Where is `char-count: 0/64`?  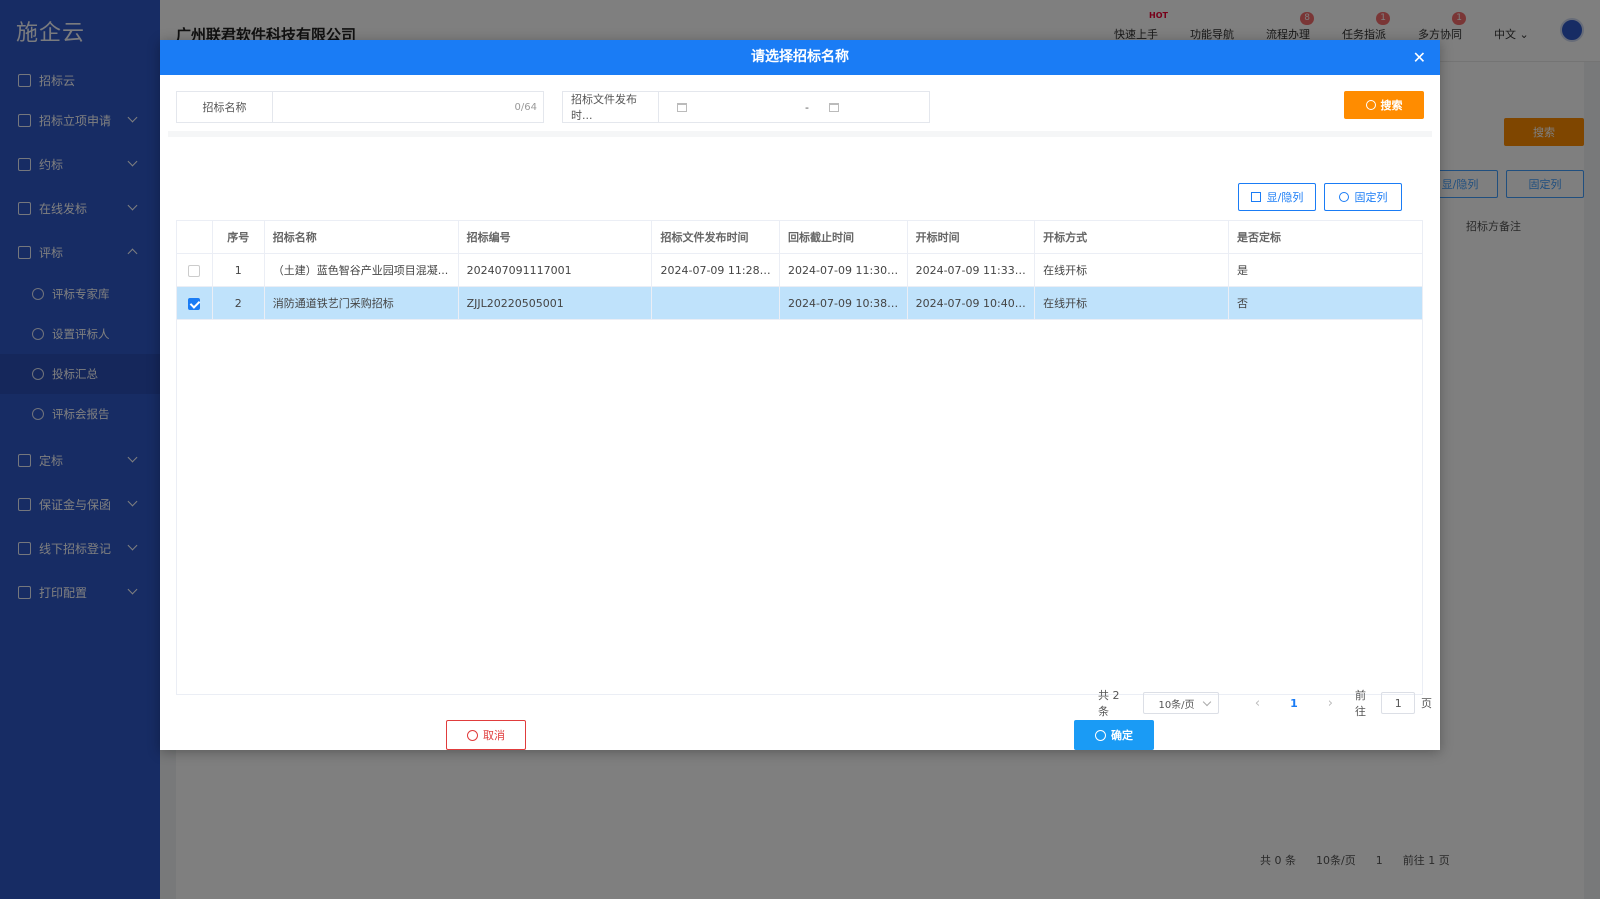
char-count: 0/64 is located at coordinates (525, 107).